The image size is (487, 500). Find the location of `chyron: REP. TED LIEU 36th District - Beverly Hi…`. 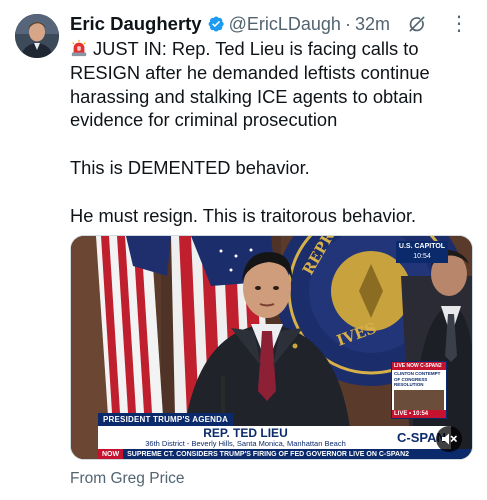

chyron: REP. TED LIEU 36th District - Beverly Hi… is located at coordinates (245, 437).